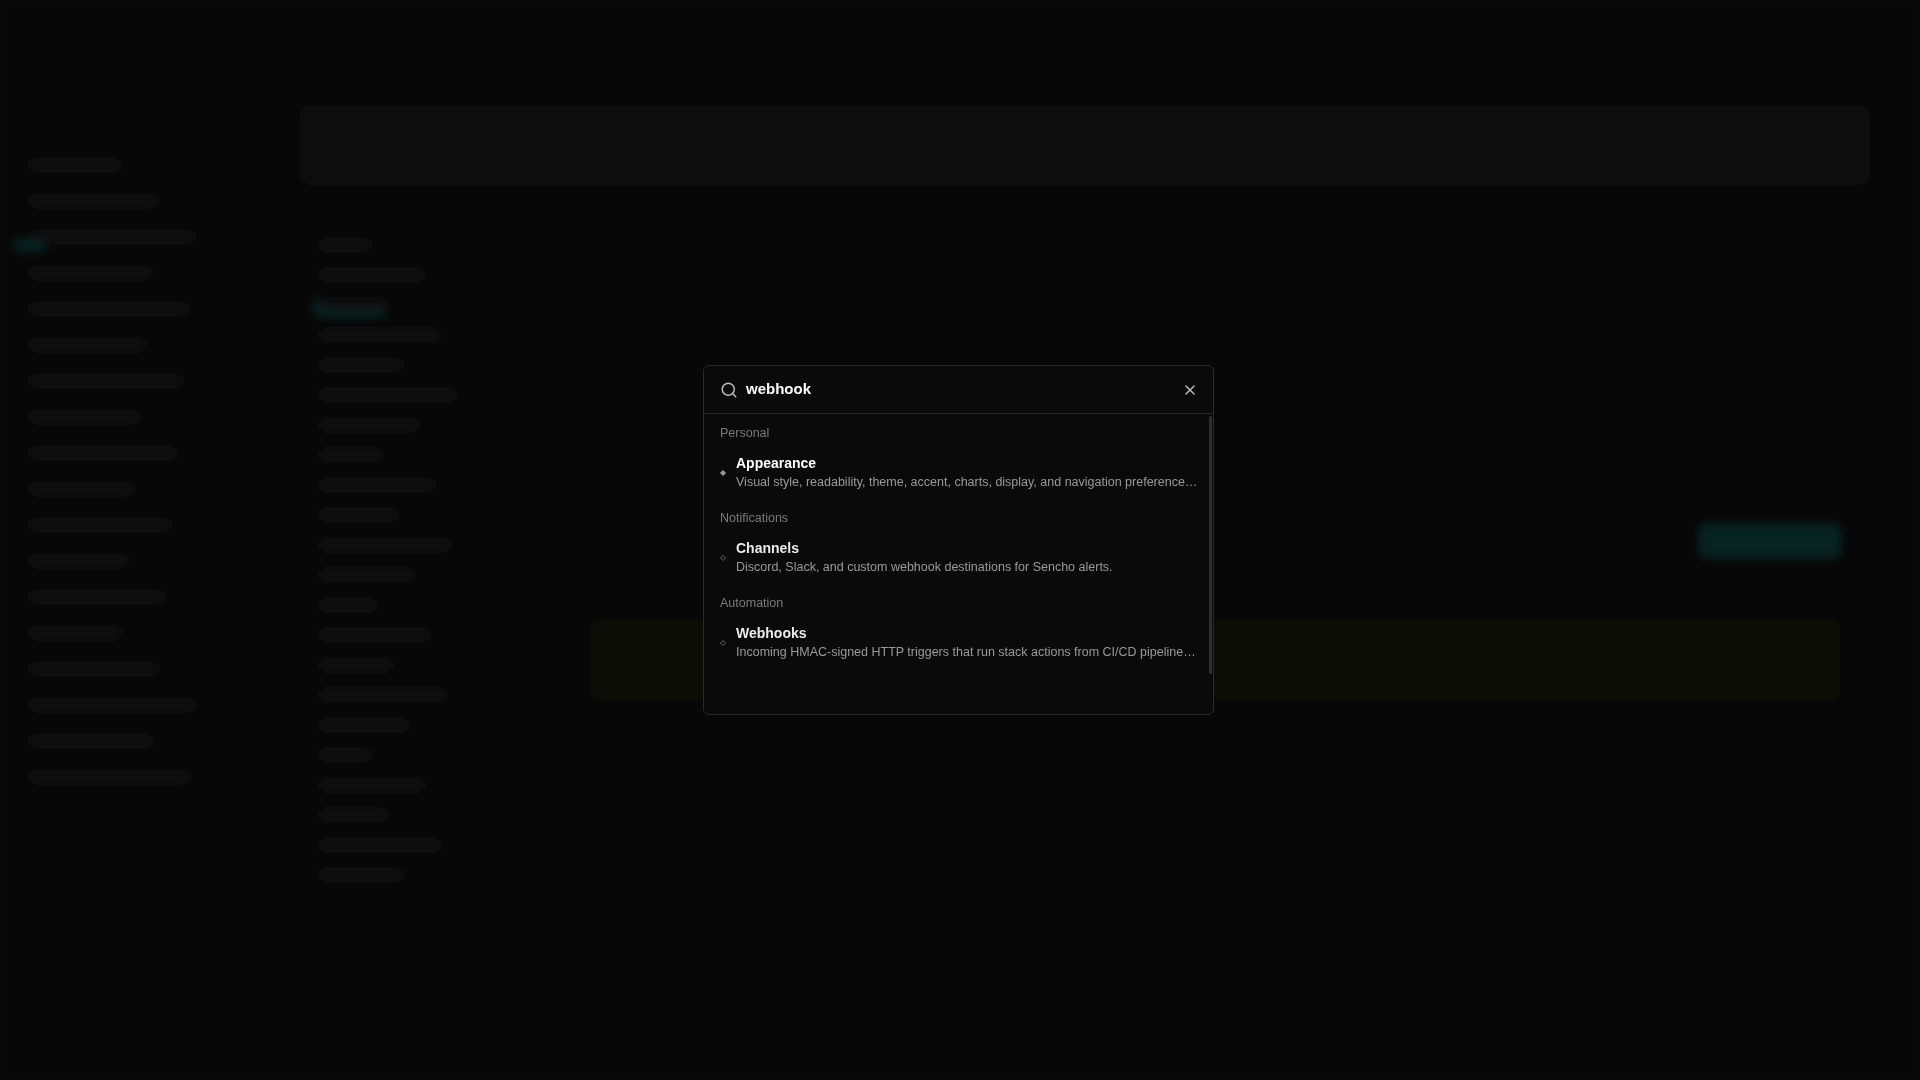 The image size is (1920, 1080). Describe the element at coordinates (777, 463) in the screenshot. I see `result-title: Appearance` at that location.